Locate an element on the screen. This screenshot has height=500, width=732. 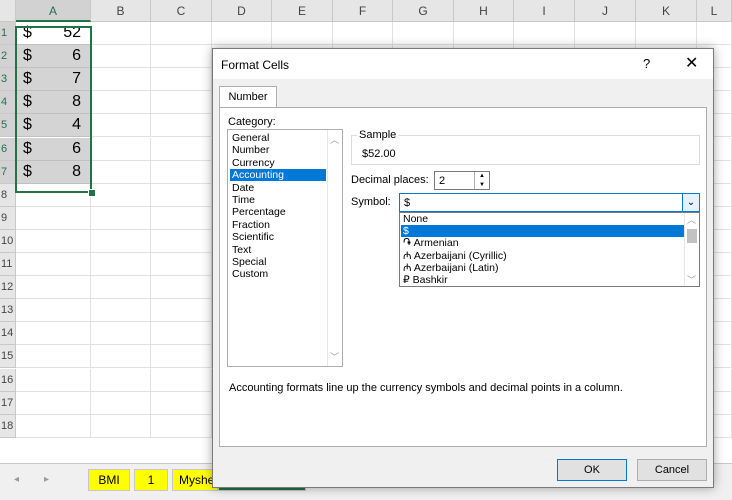
column-header-k: K is located at coordinates (666, 11).